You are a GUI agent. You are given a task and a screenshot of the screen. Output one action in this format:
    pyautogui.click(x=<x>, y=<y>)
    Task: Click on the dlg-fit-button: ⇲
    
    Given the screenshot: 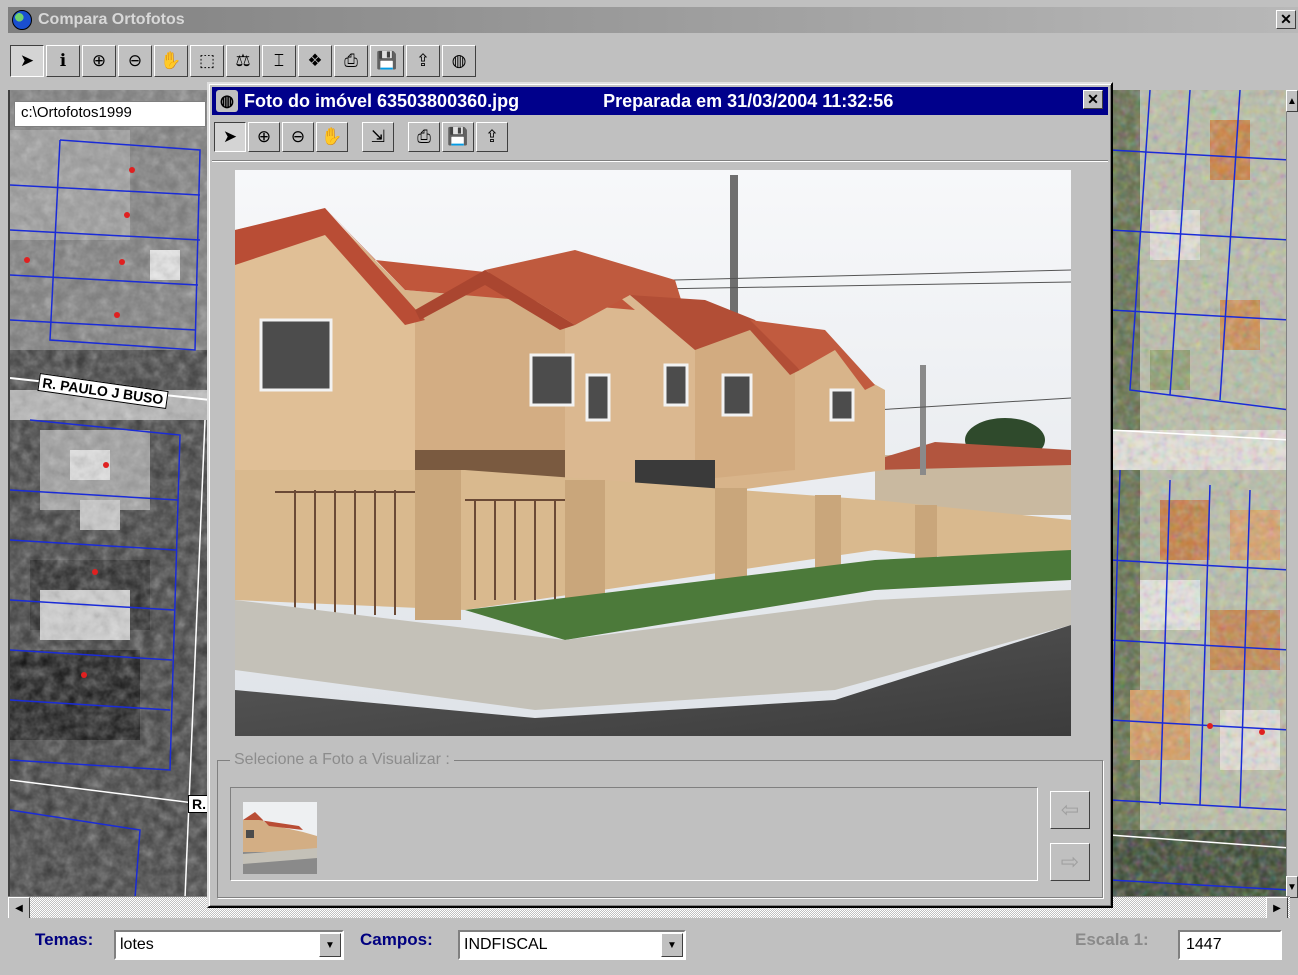 What is the action you would take?
    pyautogui.click(x=378, y=137)
    